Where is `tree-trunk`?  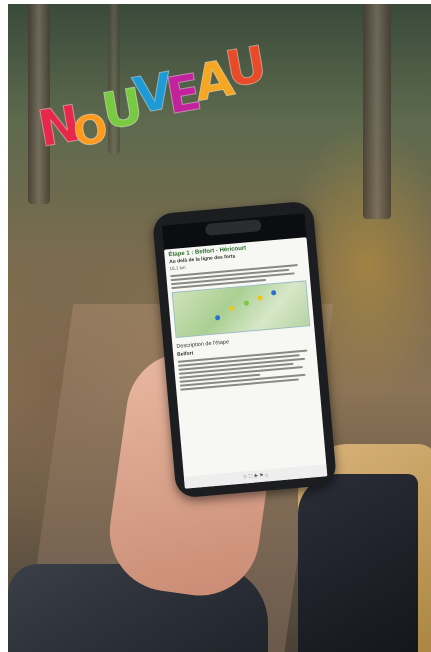
tree-trunk is located at coordinates (377, 111).